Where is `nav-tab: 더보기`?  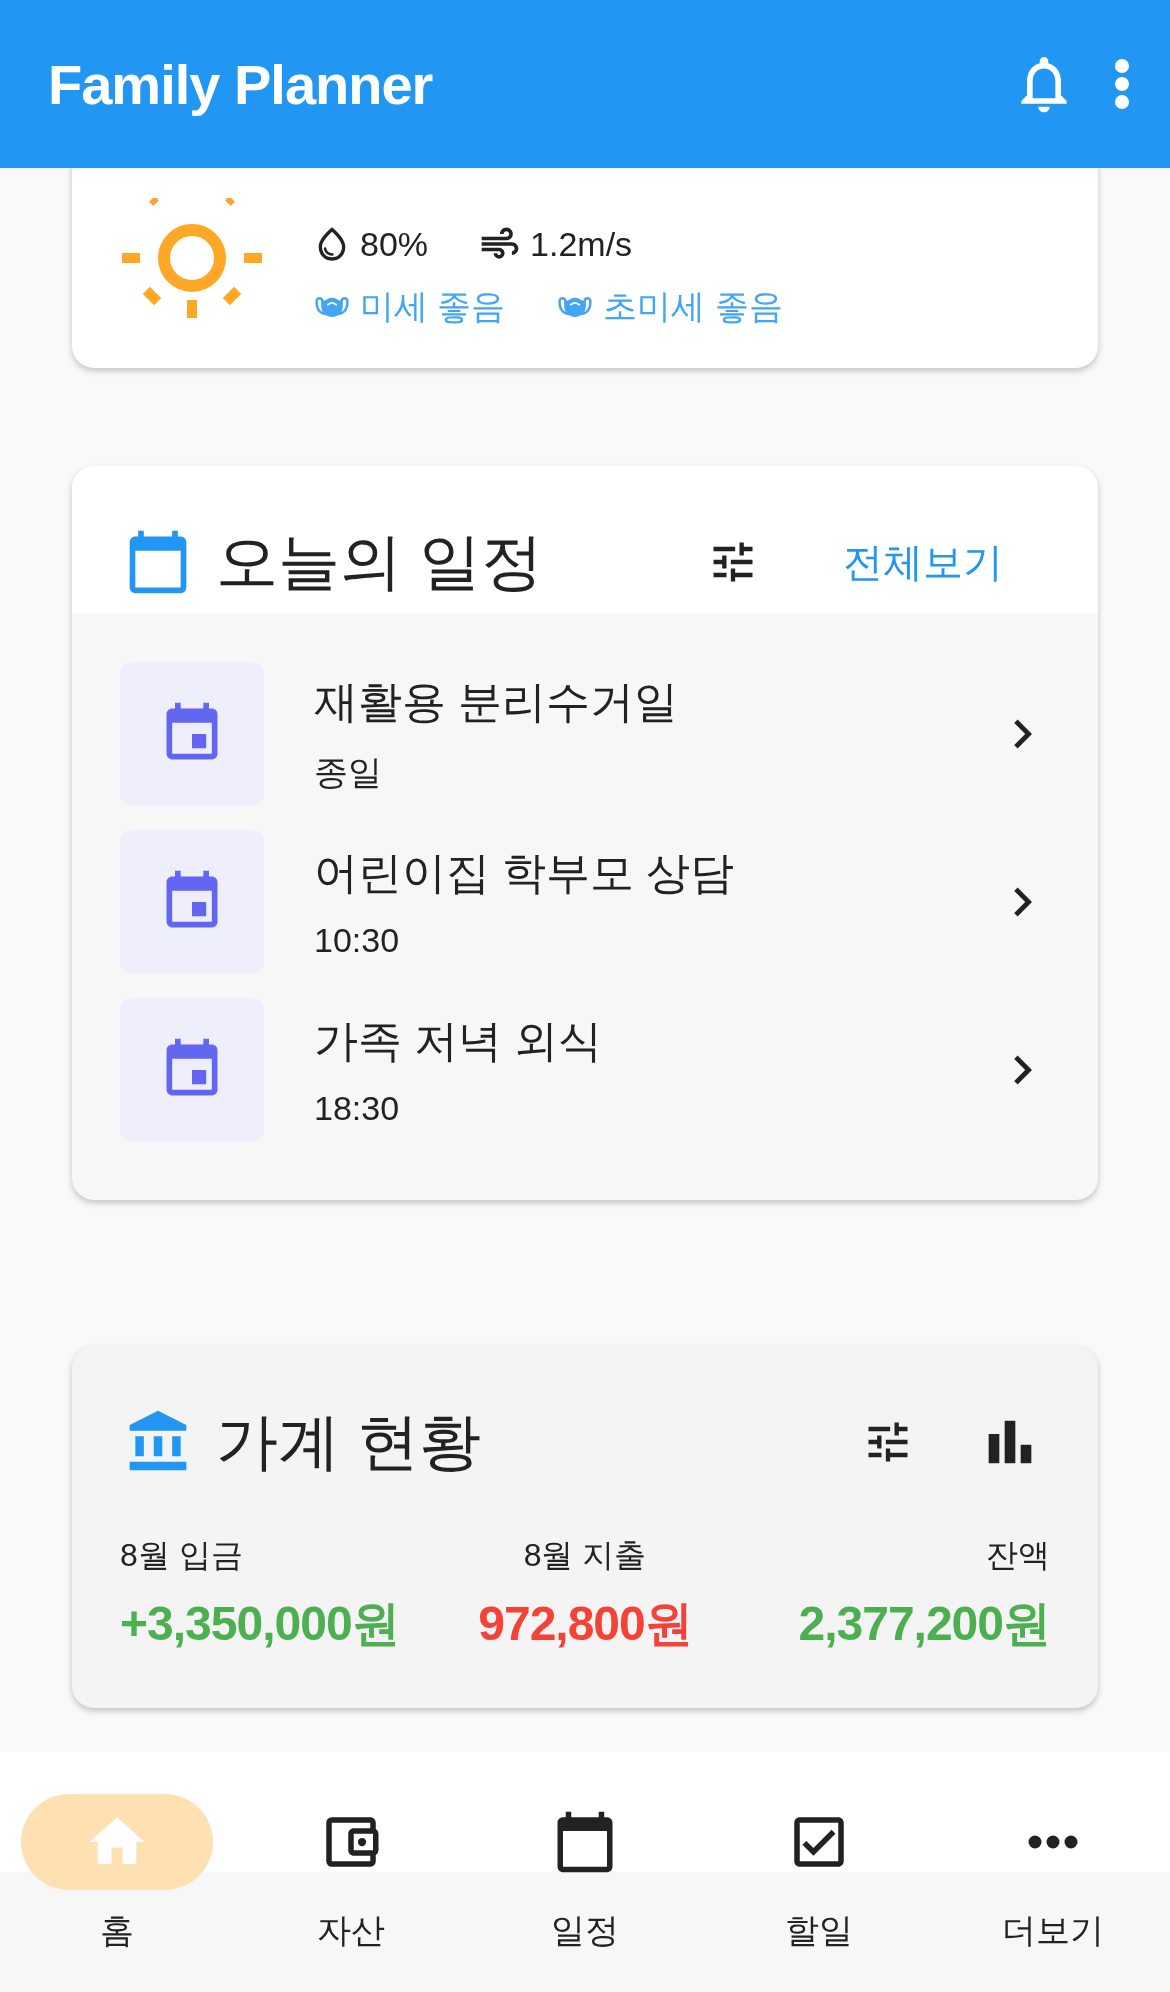 nav-tab: 더보기 is located at coordinates (1053, 1872).